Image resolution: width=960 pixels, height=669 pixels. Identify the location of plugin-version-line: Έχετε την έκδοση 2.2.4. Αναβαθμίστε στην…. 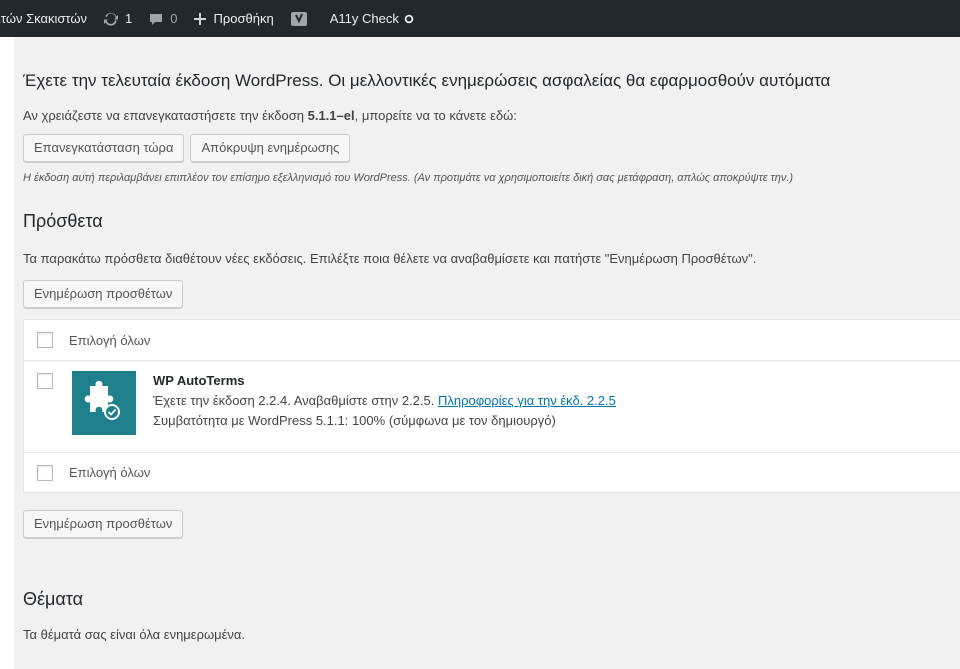
(384, 401).